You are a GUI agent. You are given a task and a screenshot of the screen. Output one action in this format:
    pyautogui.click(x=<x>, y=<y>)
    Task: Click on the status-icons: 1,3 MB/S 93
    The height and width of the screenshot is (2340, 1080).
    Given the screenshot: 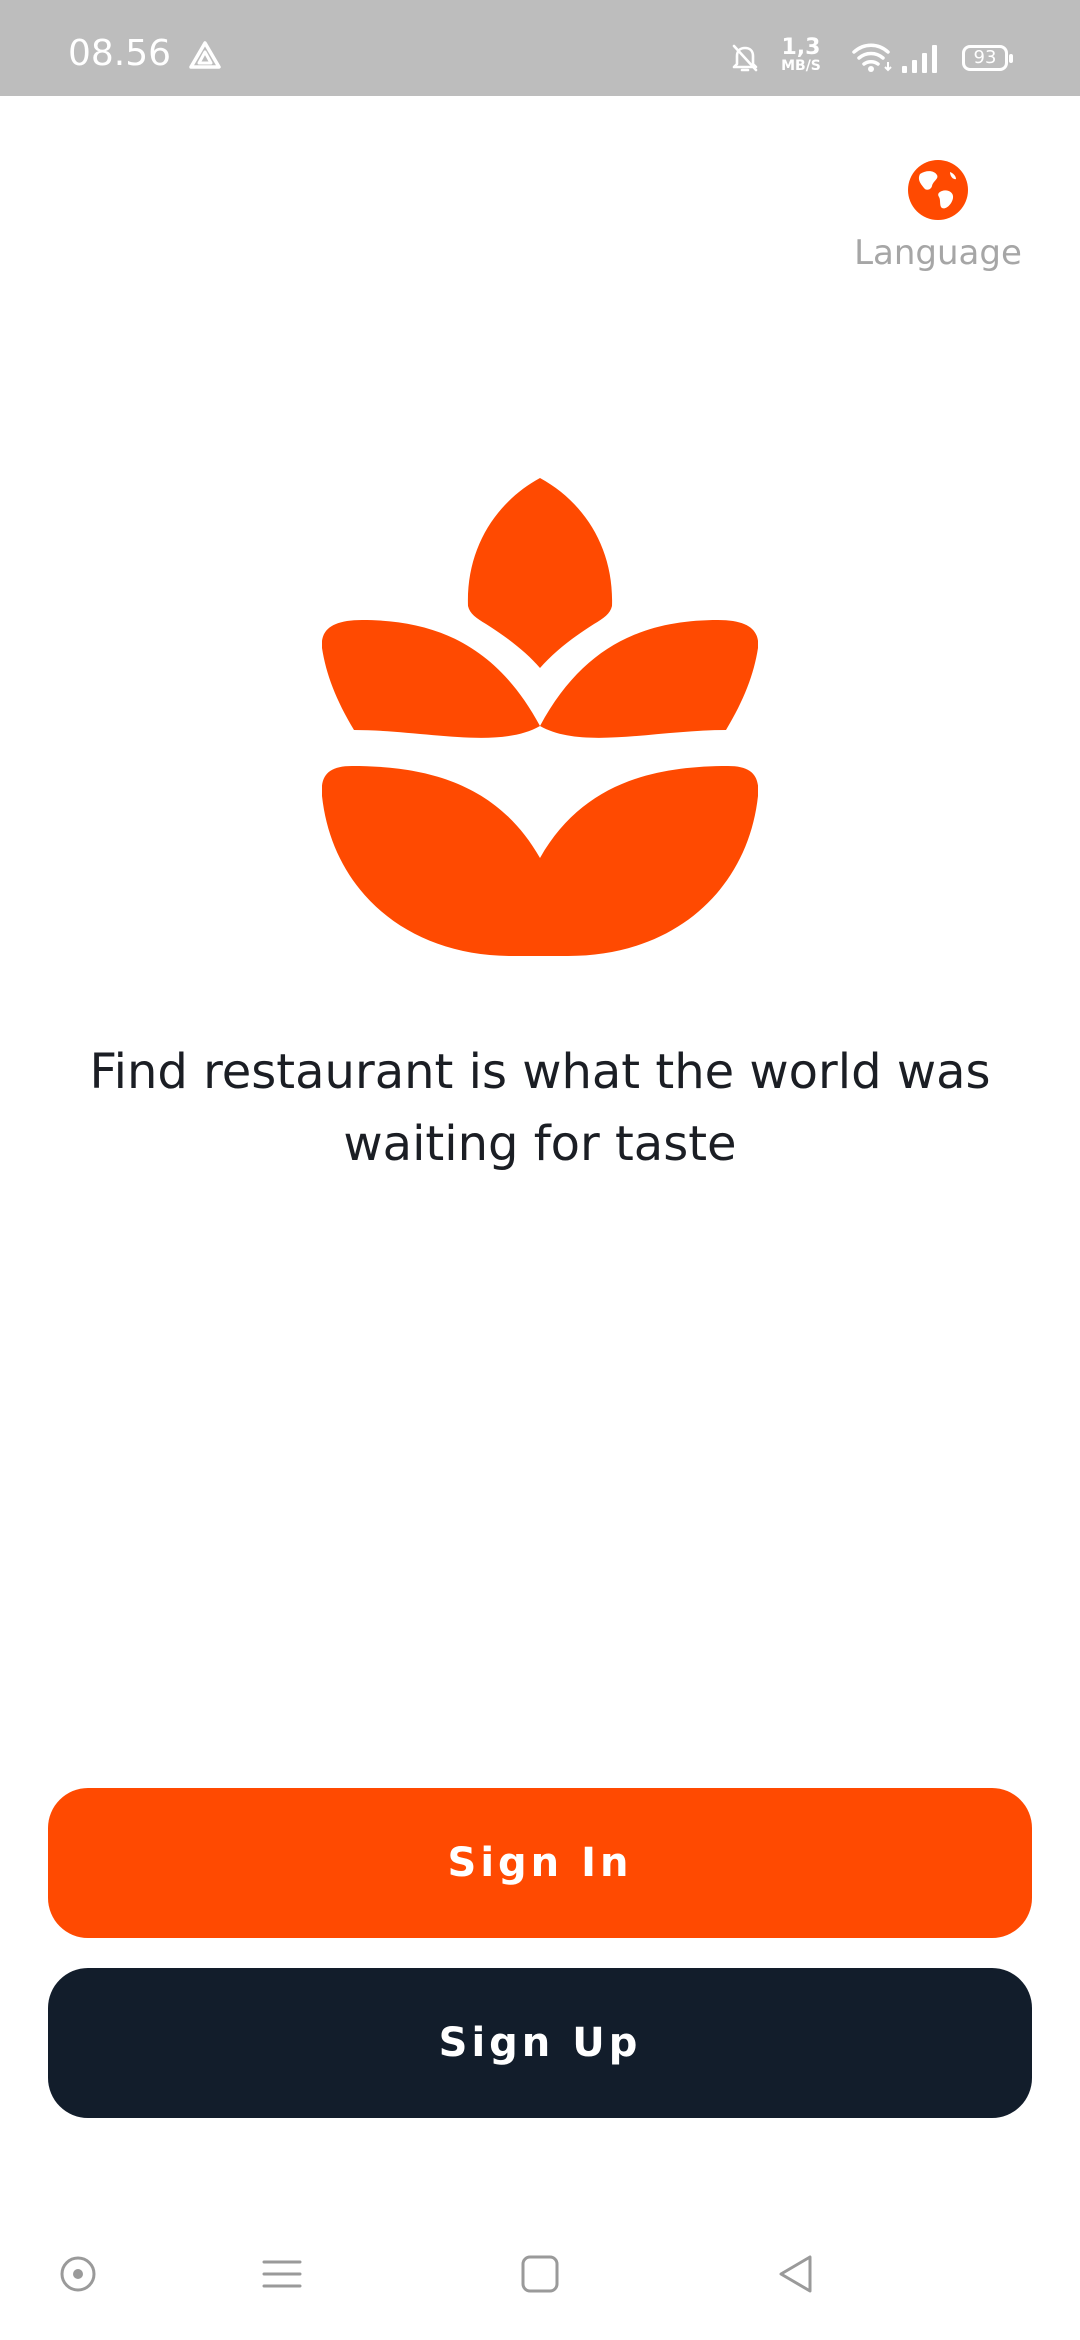 What is the action you would take?
    pyautogui.click(x=870, y=48)
    